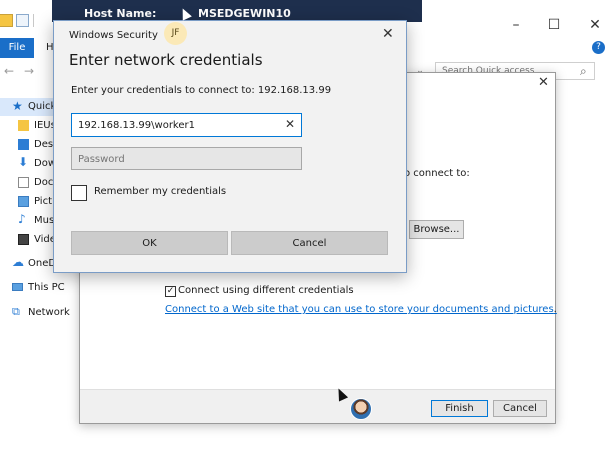 This screenshot has width=605, height=459. Describe the element at coordinates (266, 290) in the screenshot. I see `different-credentials-label: Connect using different credentials` at that location.